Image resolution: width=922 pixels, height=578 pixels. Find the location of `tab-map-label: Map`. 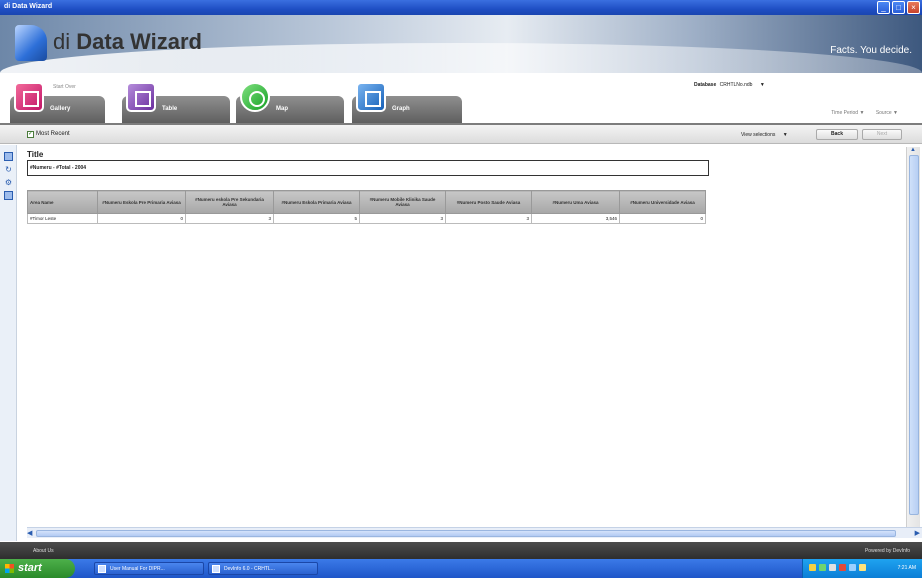

tab-map-label: Map is located at coordinates (282, 109).